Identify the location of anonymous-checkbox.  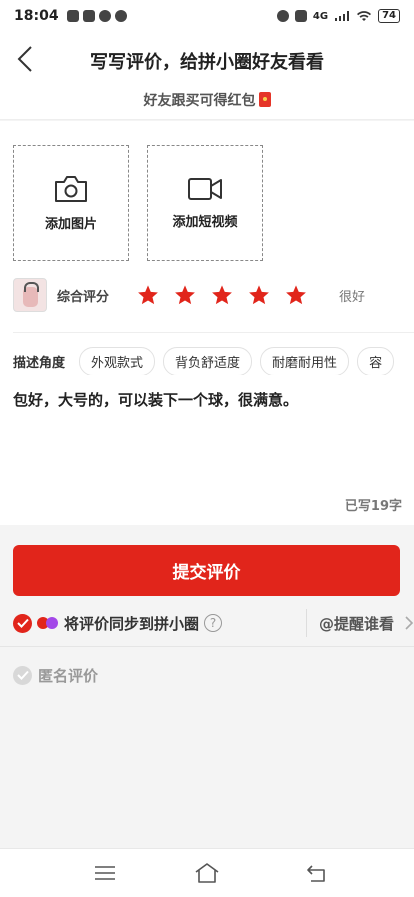
(22, 675).